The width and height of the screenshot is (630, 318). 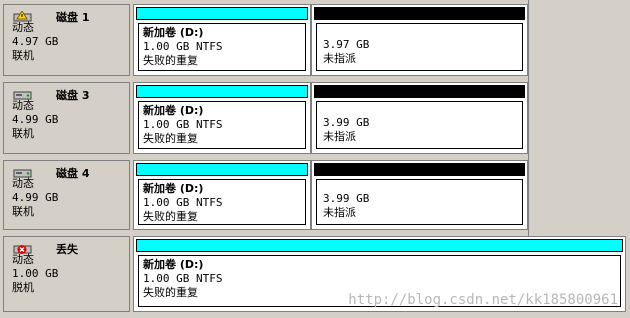 I want to click on disk-size: 1.00 GB, so click(x=35, y=273).